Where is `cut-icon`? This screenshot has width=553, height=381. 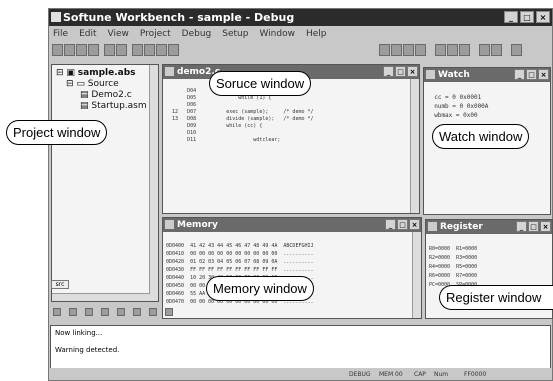
cut-icon is located at coordinates (93, 50).